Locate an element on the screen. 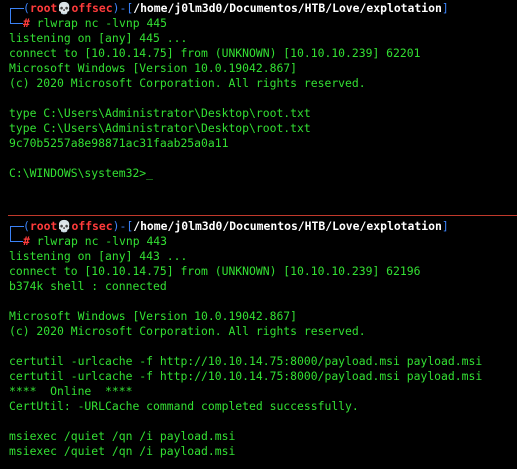 This screenshot has height=469, width=517. command-line: # rlwrap nc -lvnp 443 is located at coordinates (263, 241).